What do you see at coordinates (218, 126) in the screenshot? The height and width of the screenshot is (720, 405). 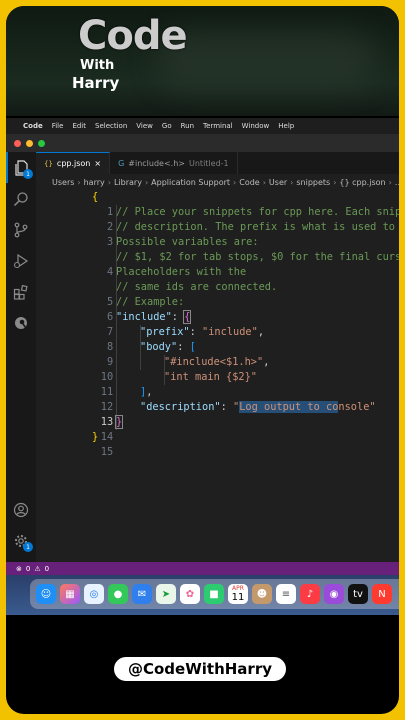 I see `menu-terminal: Terminal` at bounding box center [218, 126].